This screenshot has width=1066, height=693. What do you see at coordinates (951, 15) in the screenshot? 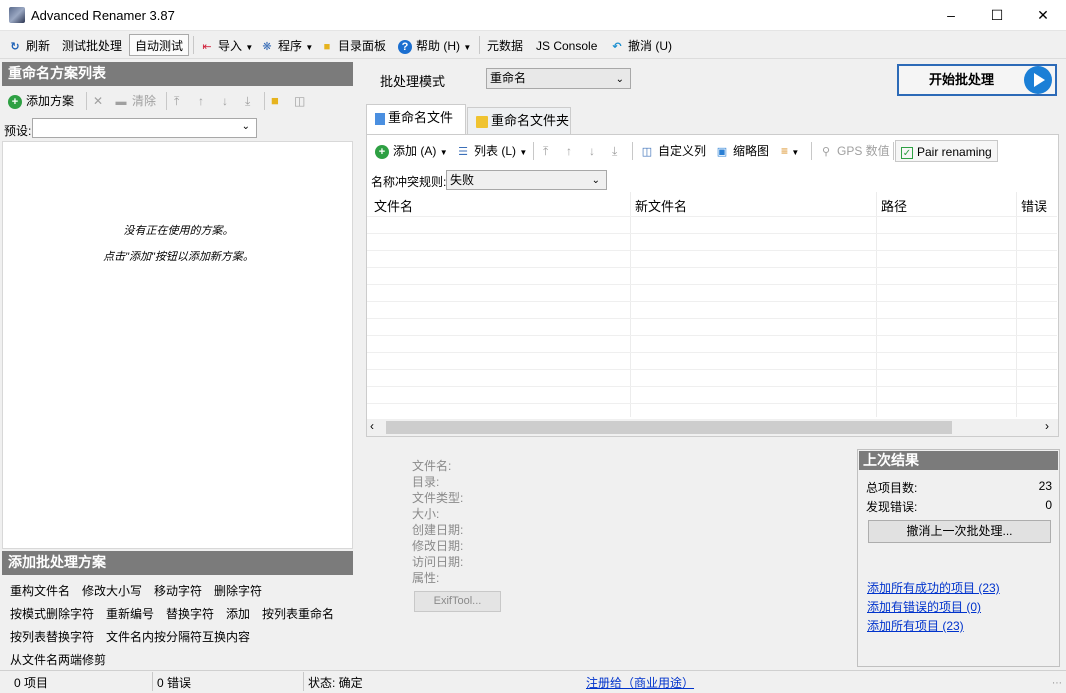
I see `minimize-button: –` at bounding box center [951, 15].